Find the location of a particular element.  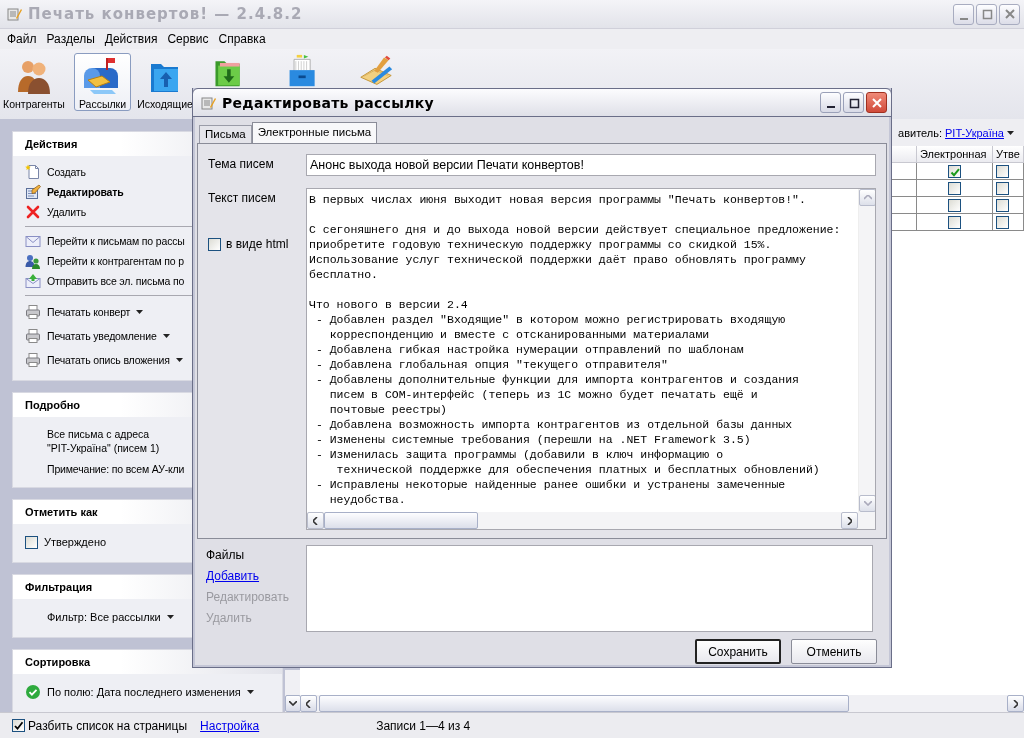

panel-title: Действия is located at coordinates (51, 144).